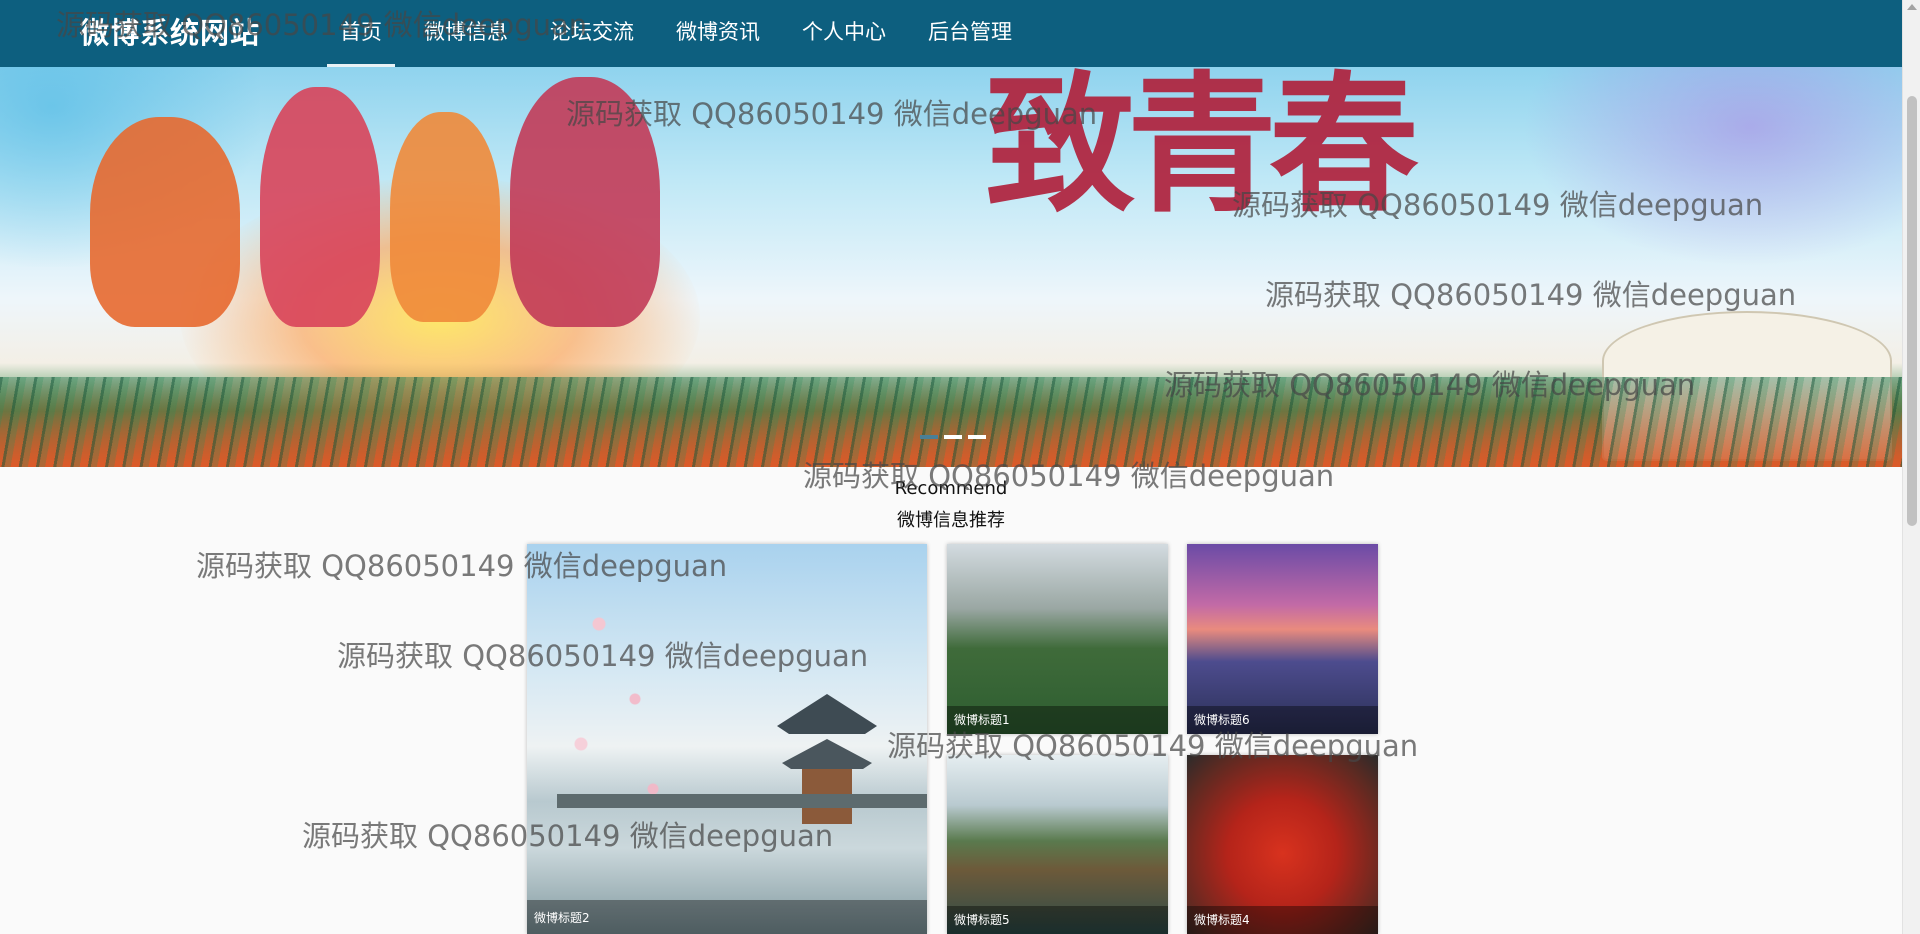 The width and height of the screenshot is (1920, 934). I want to click on card-caption: 微博标题2, so click(727, 917).